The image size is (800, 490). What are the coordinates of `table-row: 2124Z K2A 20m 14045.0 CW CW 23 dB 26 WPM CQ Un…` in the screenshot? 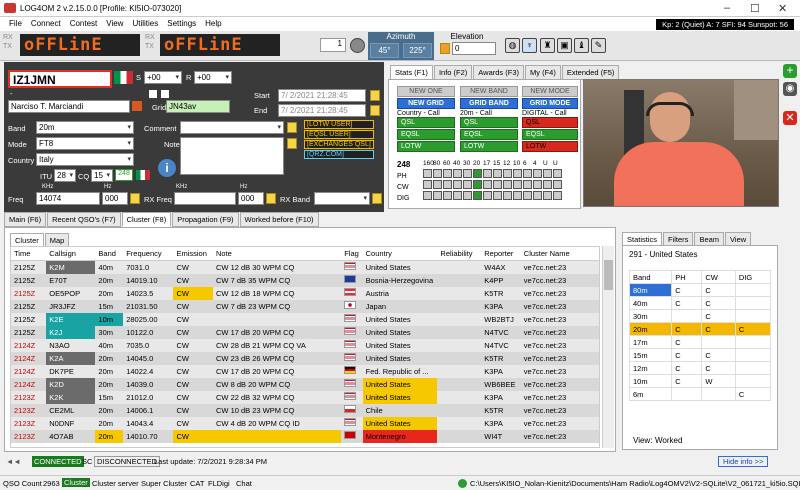 It's located at (305, 358).